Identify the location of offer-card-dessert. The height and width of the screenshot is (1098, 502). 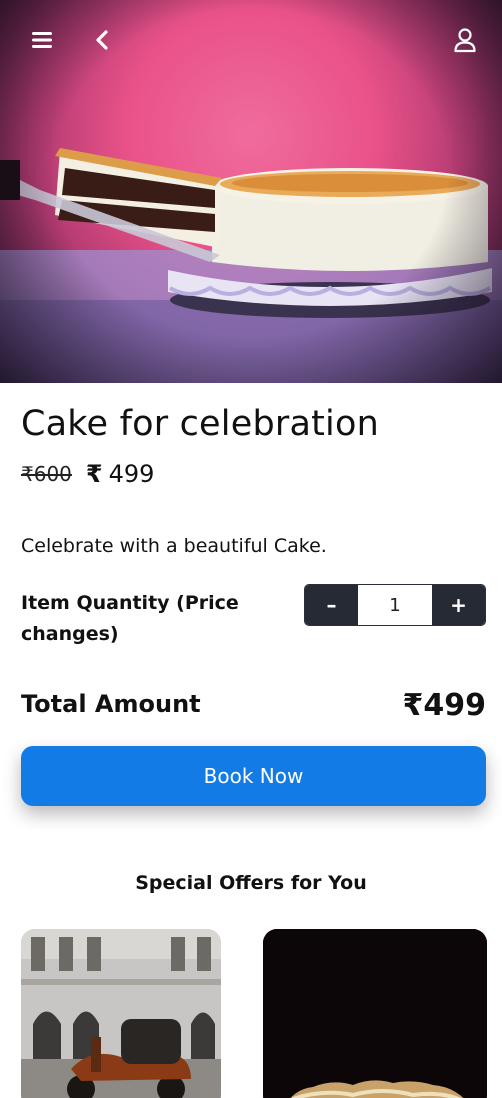
(375, 1013).